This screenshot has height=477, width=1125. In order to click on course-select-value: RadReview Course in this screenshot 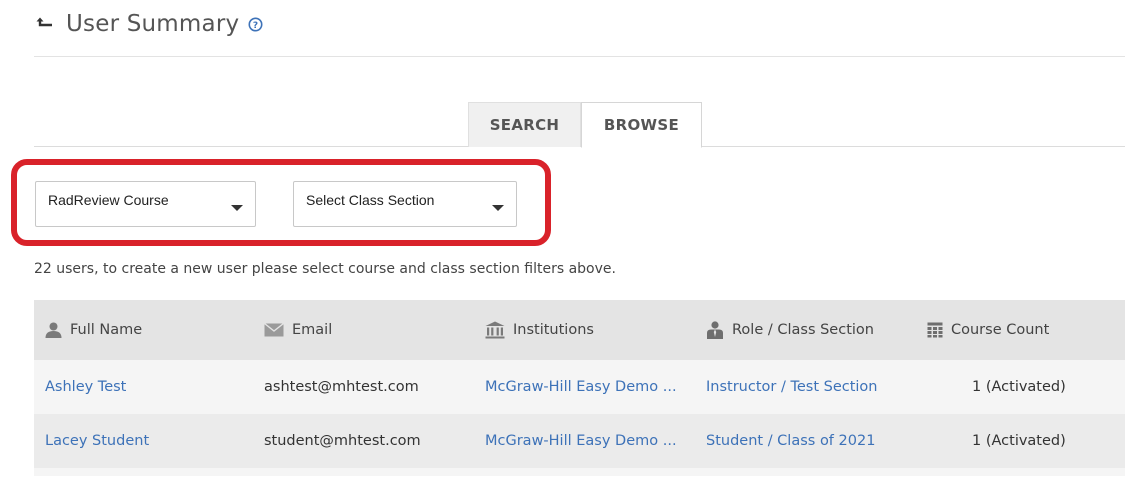, I will do `click(108, 199)`.